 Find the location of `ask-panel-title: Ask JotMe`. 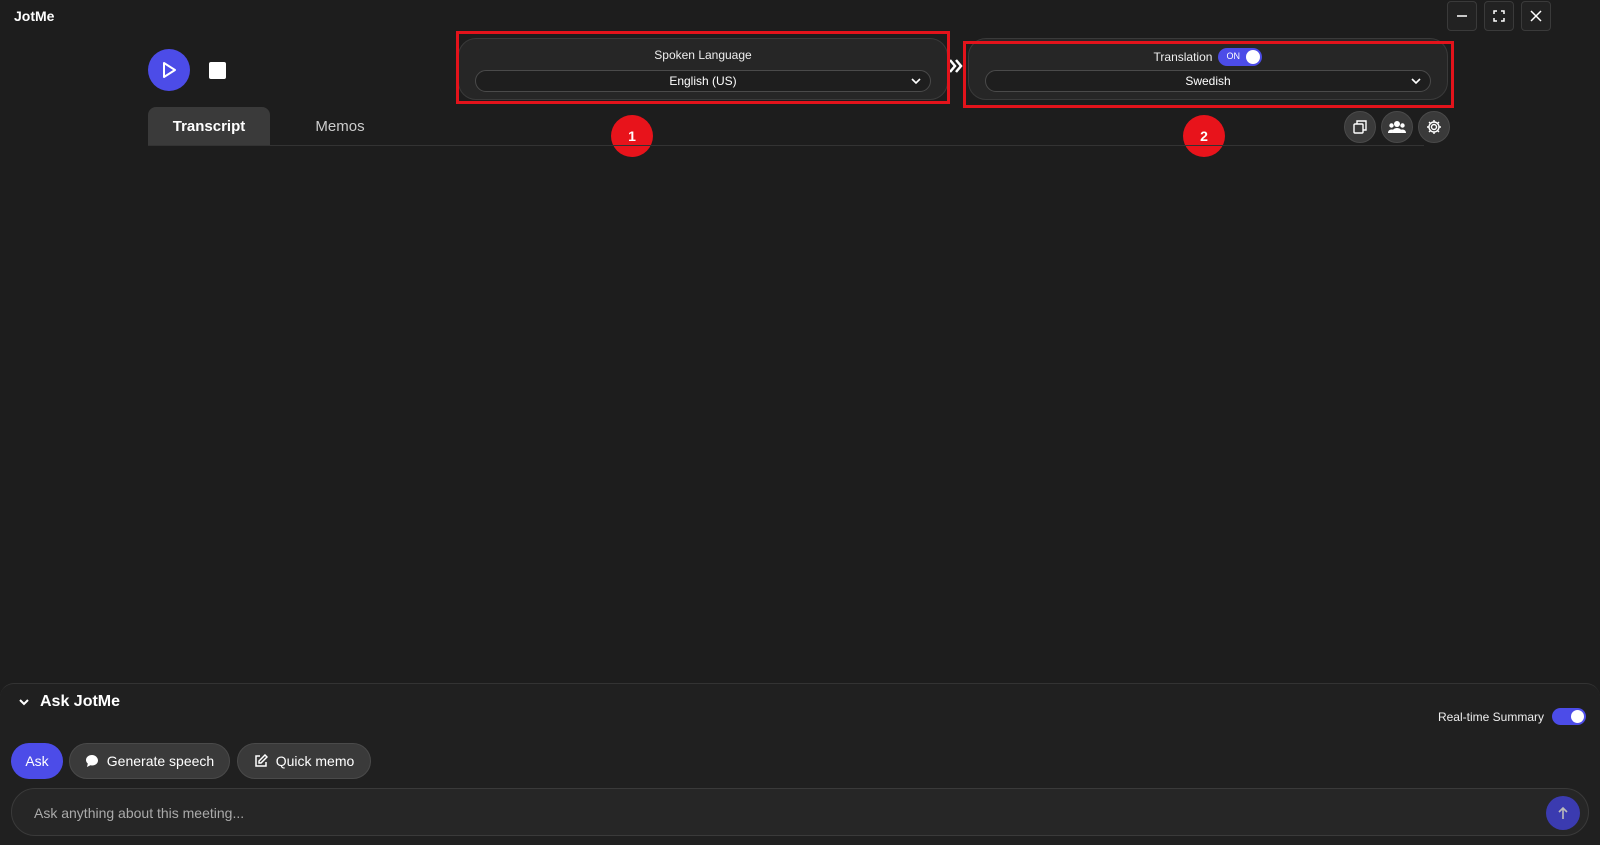

ask-panel-title: Ask JotMe is located at coordinates (80, 701).